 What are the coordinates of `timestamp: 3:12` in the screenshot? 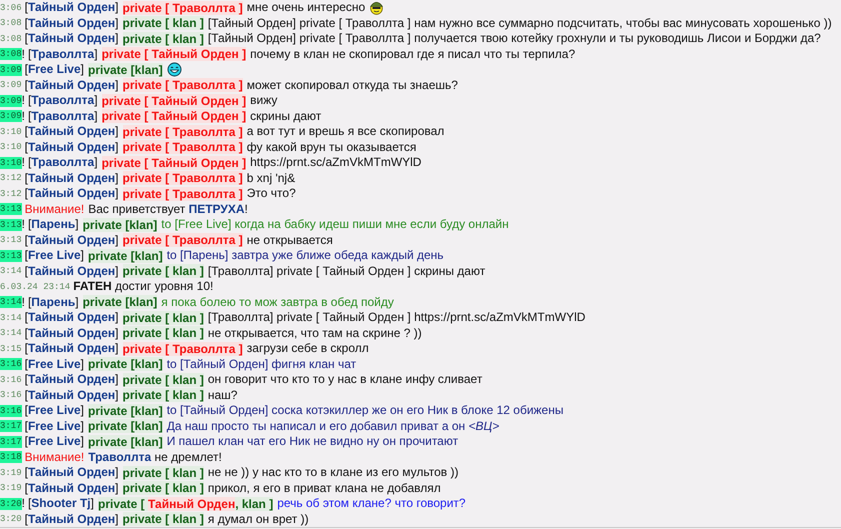 It's located at (11, 178).